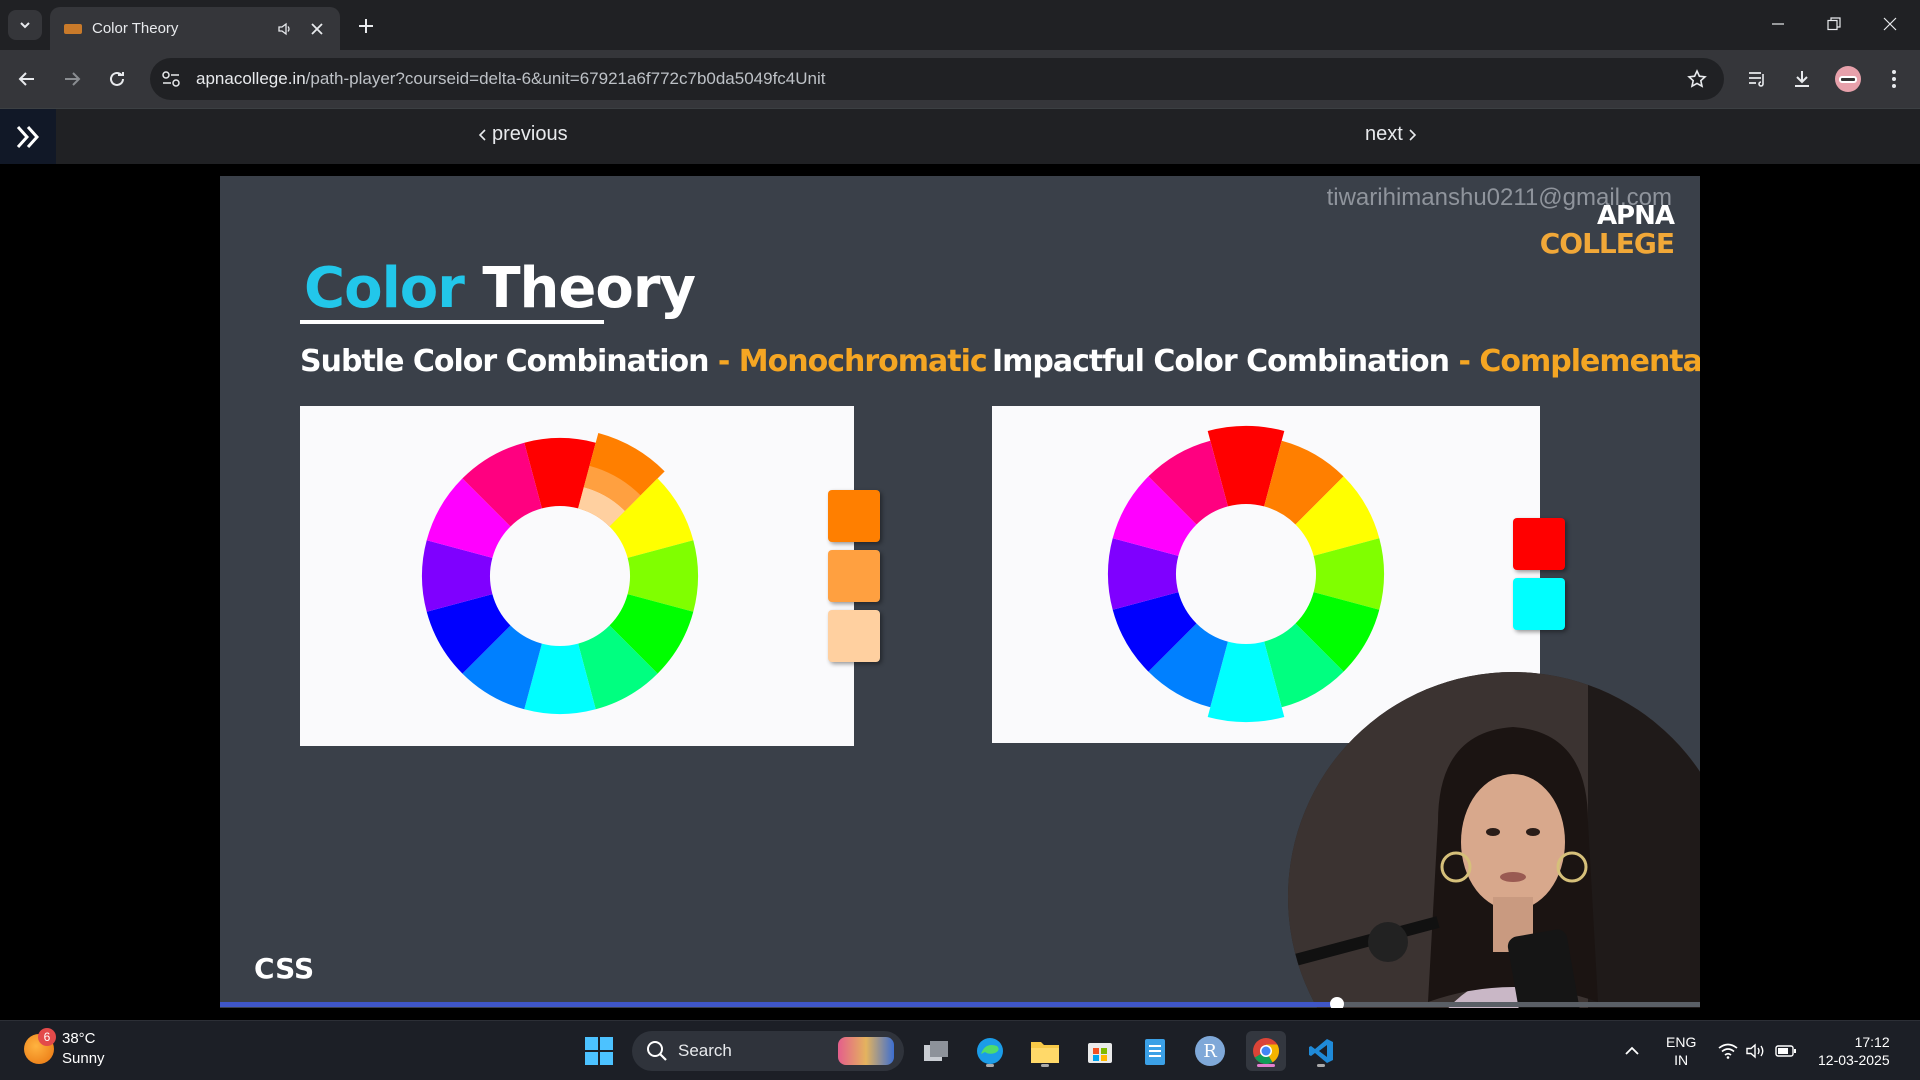 The height and width of the screenshot is (1080, 1920). What do you see at coordinates (1872, 1042) in the screenshot?
I see `clock-time: 17:12` at bounding box center [1872, 1042].